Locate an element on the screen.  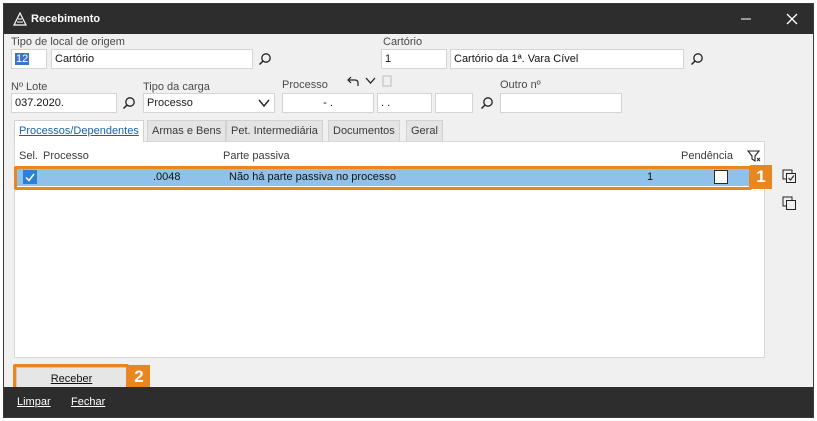
processo-copy-button is located at coordinates (387, 81).